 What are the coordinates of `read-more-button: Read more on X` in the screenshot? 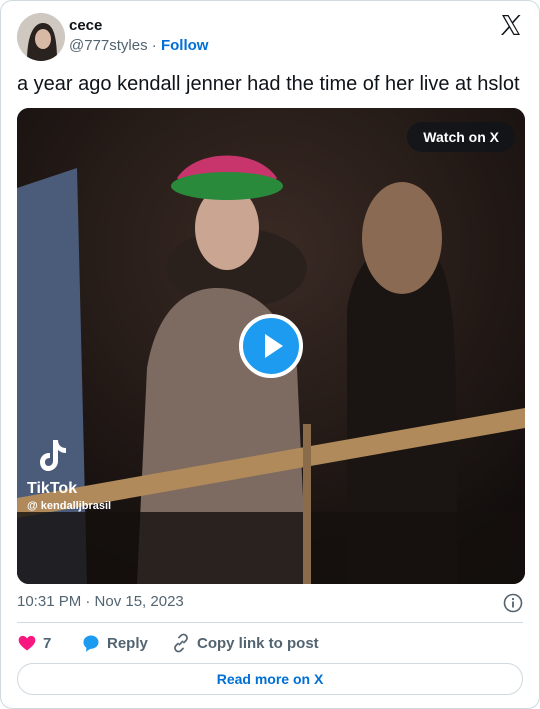 It's located at (270, 679).